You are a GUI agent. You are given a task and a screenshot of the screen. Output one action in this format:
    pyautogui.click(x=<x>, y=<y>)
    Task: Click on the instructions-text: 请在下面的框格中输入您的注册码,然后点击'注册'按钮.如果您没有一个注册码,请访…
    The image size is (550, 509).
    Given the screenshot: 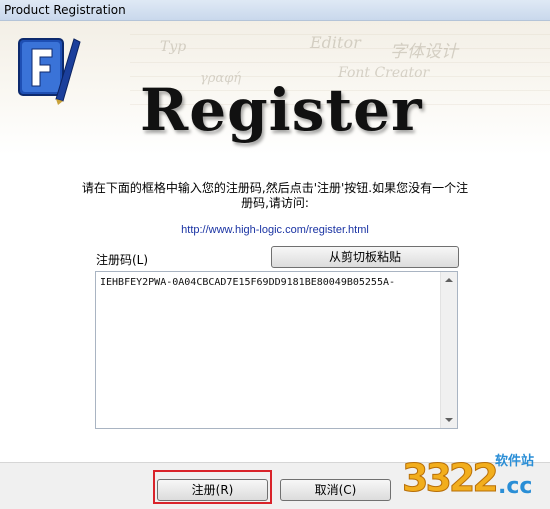 What is the action you would take?
    pyautogui.click(x=275, y=195)
    